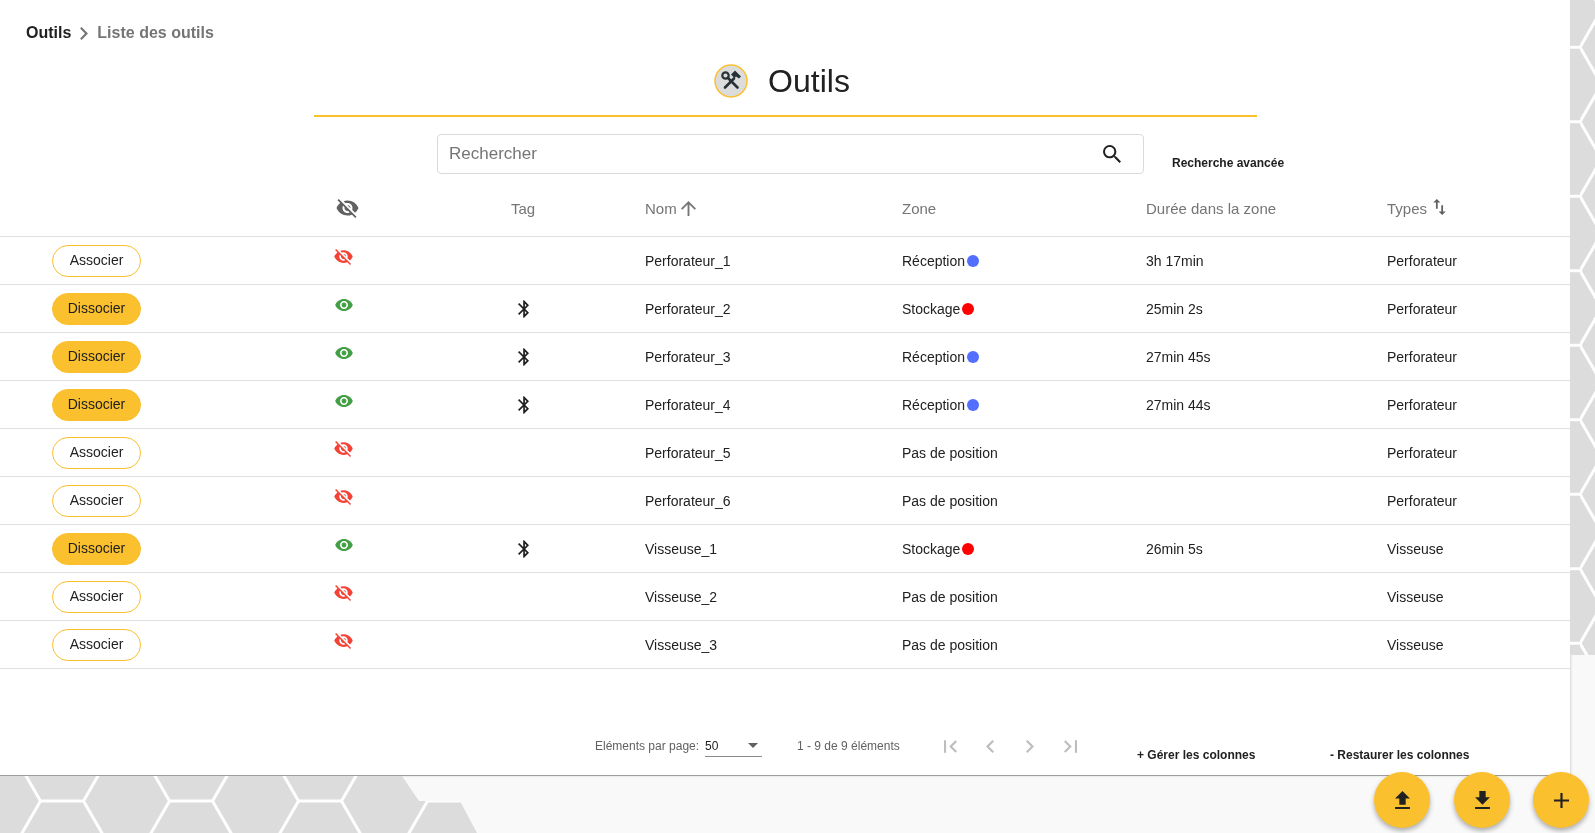 The height and width of the screenshot is (833, 1595). Describe the element at coordinates (681, 644) in the screenshot. I see `table-cell: Visseuse_3` at that location.